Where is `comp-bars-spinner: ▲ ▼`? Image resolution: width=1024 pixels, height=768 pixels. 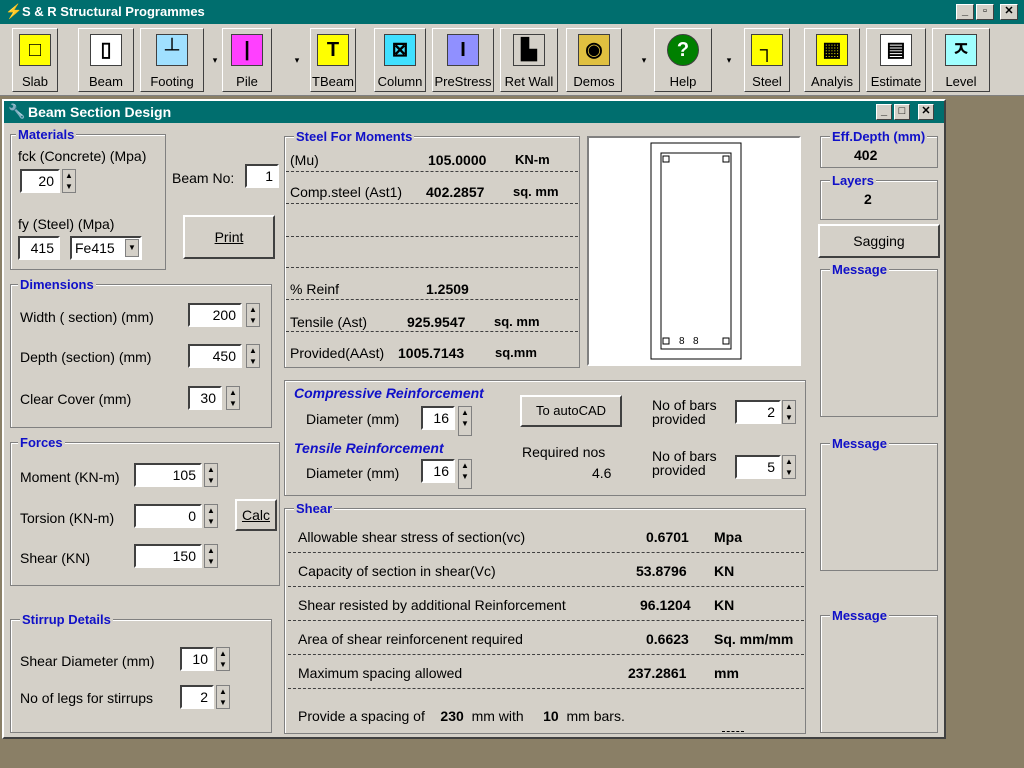
comp-bars-spinner: ▲ ▼ is located at coordinates (789, 412).